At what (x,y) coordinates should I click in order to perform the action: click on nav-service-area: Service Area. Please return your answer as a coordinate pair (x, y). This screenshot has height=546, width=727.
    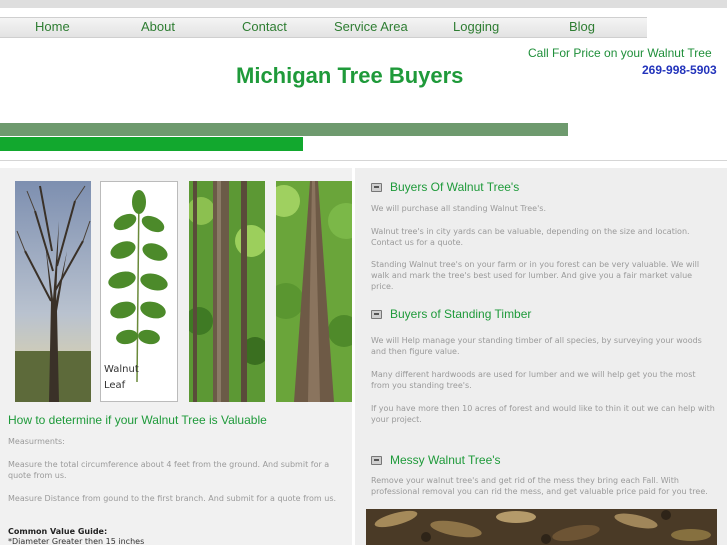
    Looking at the image, I should click on (371, 26).